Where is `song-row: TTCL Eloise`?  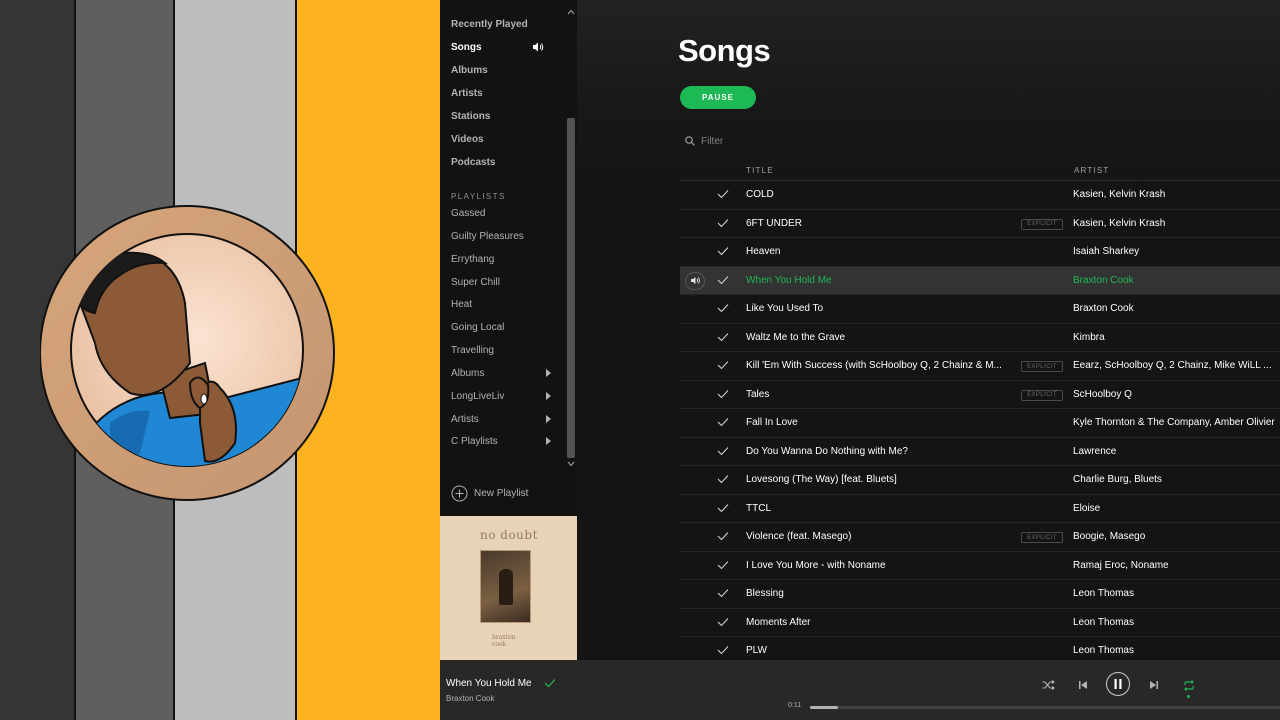
song-row: TTCL Eloise is located at coordinates (980, 509).